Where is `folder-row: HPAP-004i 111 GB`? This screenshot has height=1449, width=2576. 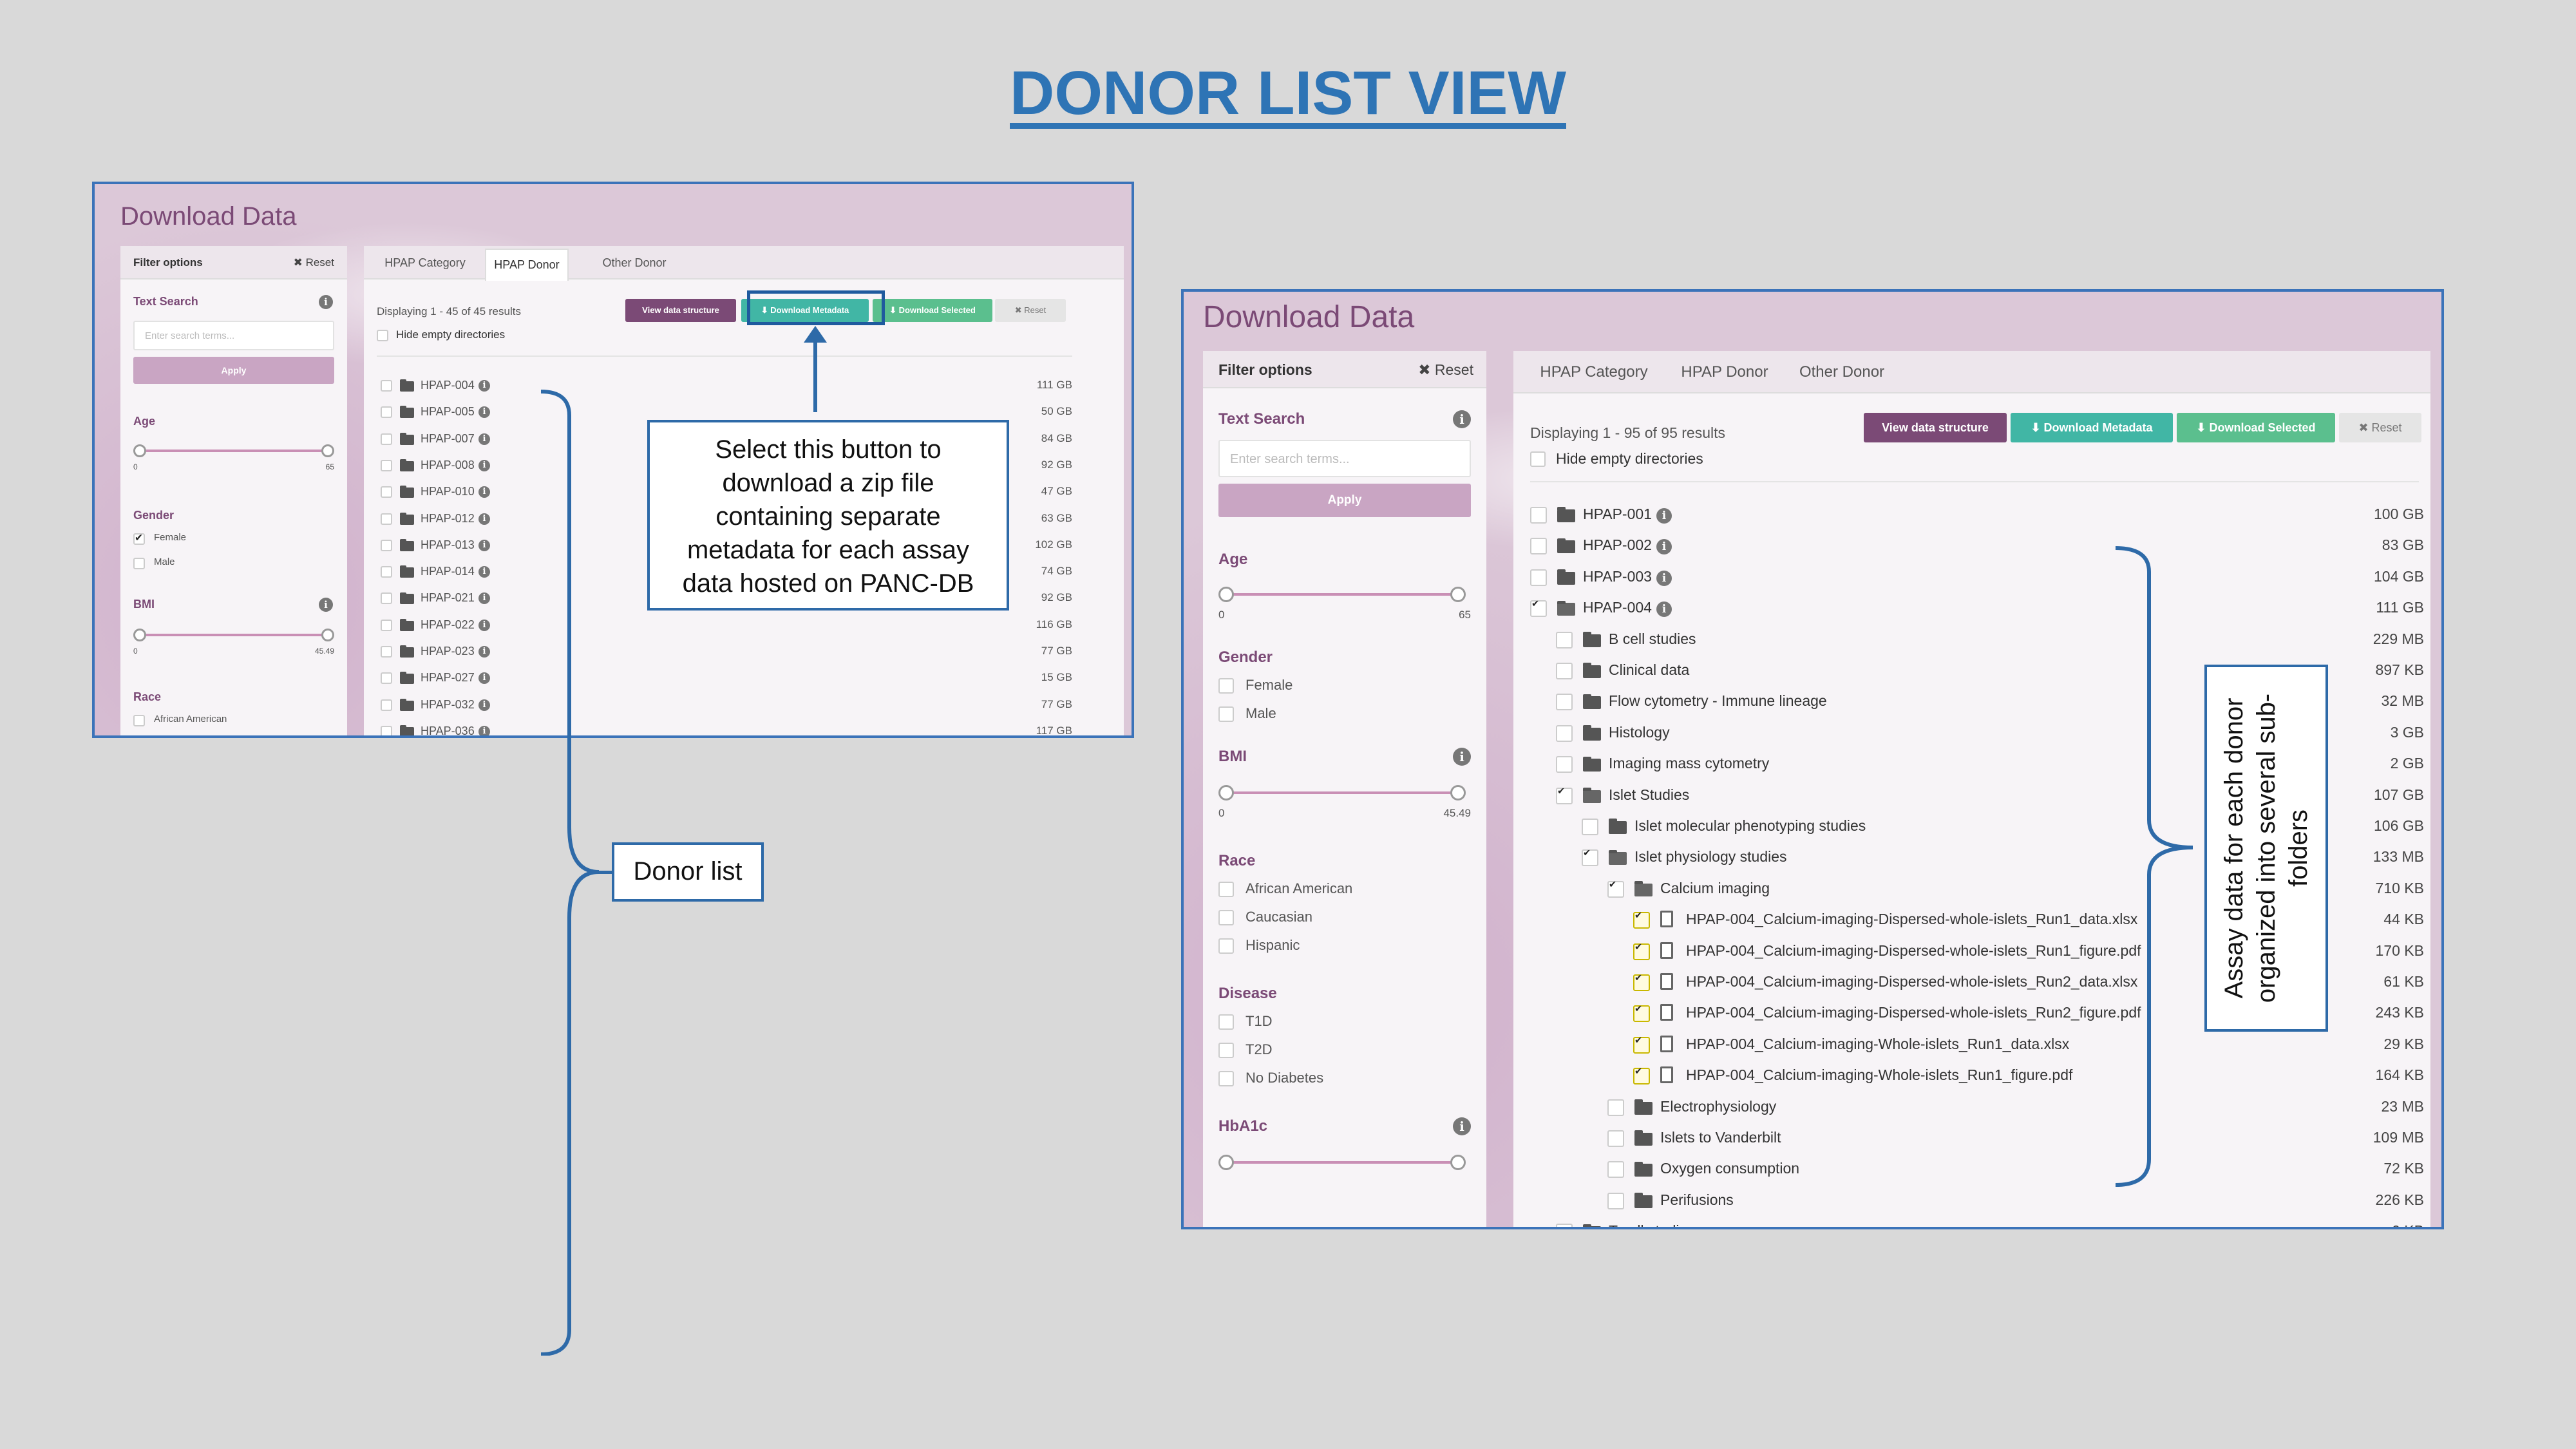 folder-row: HPAP-004i 111 GB is located at coordinates (1969, 609).